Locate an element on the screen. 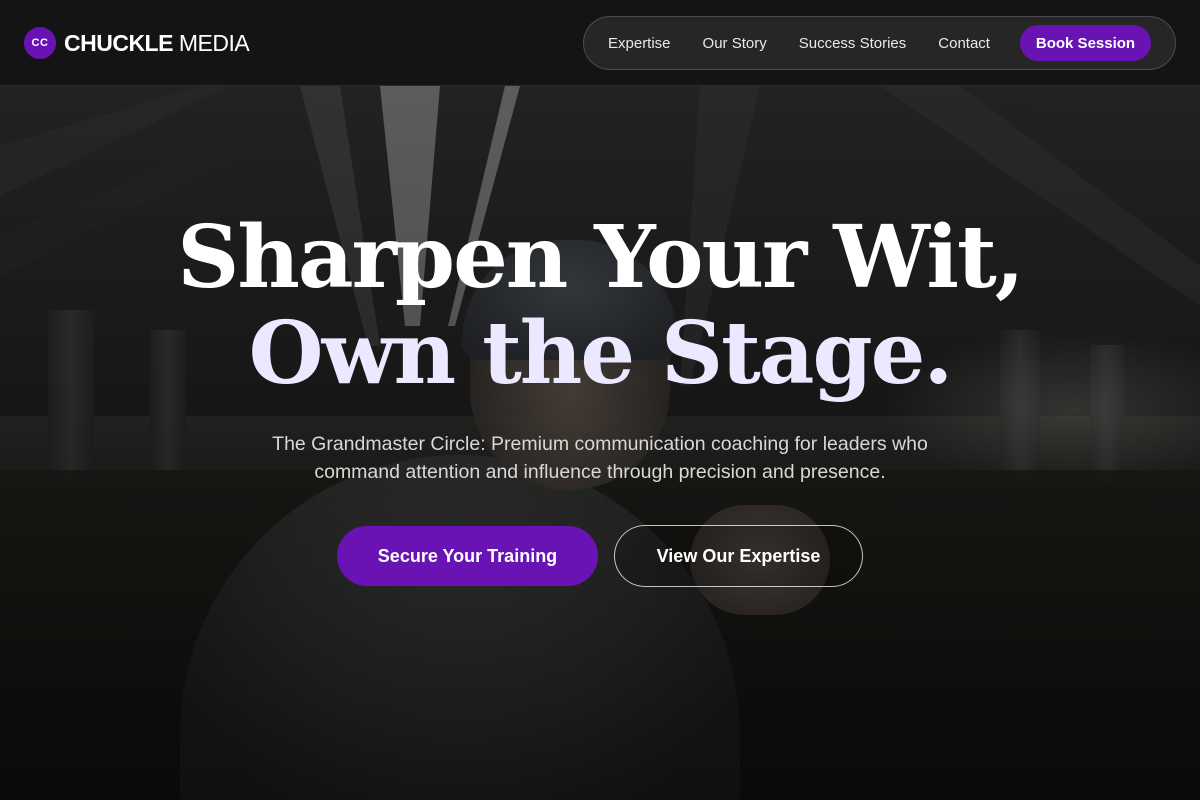  nav-link-our-story: Our Story is located at coordinates (735, 43).